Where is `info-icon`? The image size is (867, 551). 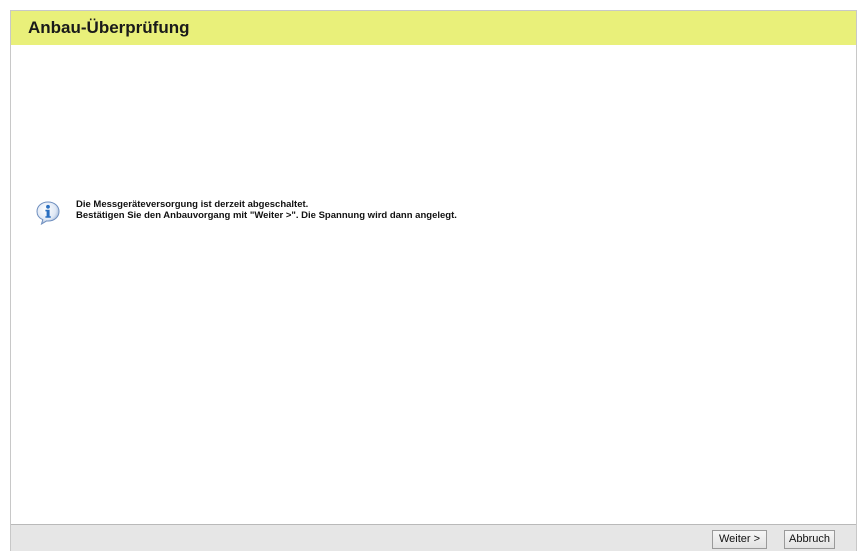 info-icon is located at coordinates (48, 213).